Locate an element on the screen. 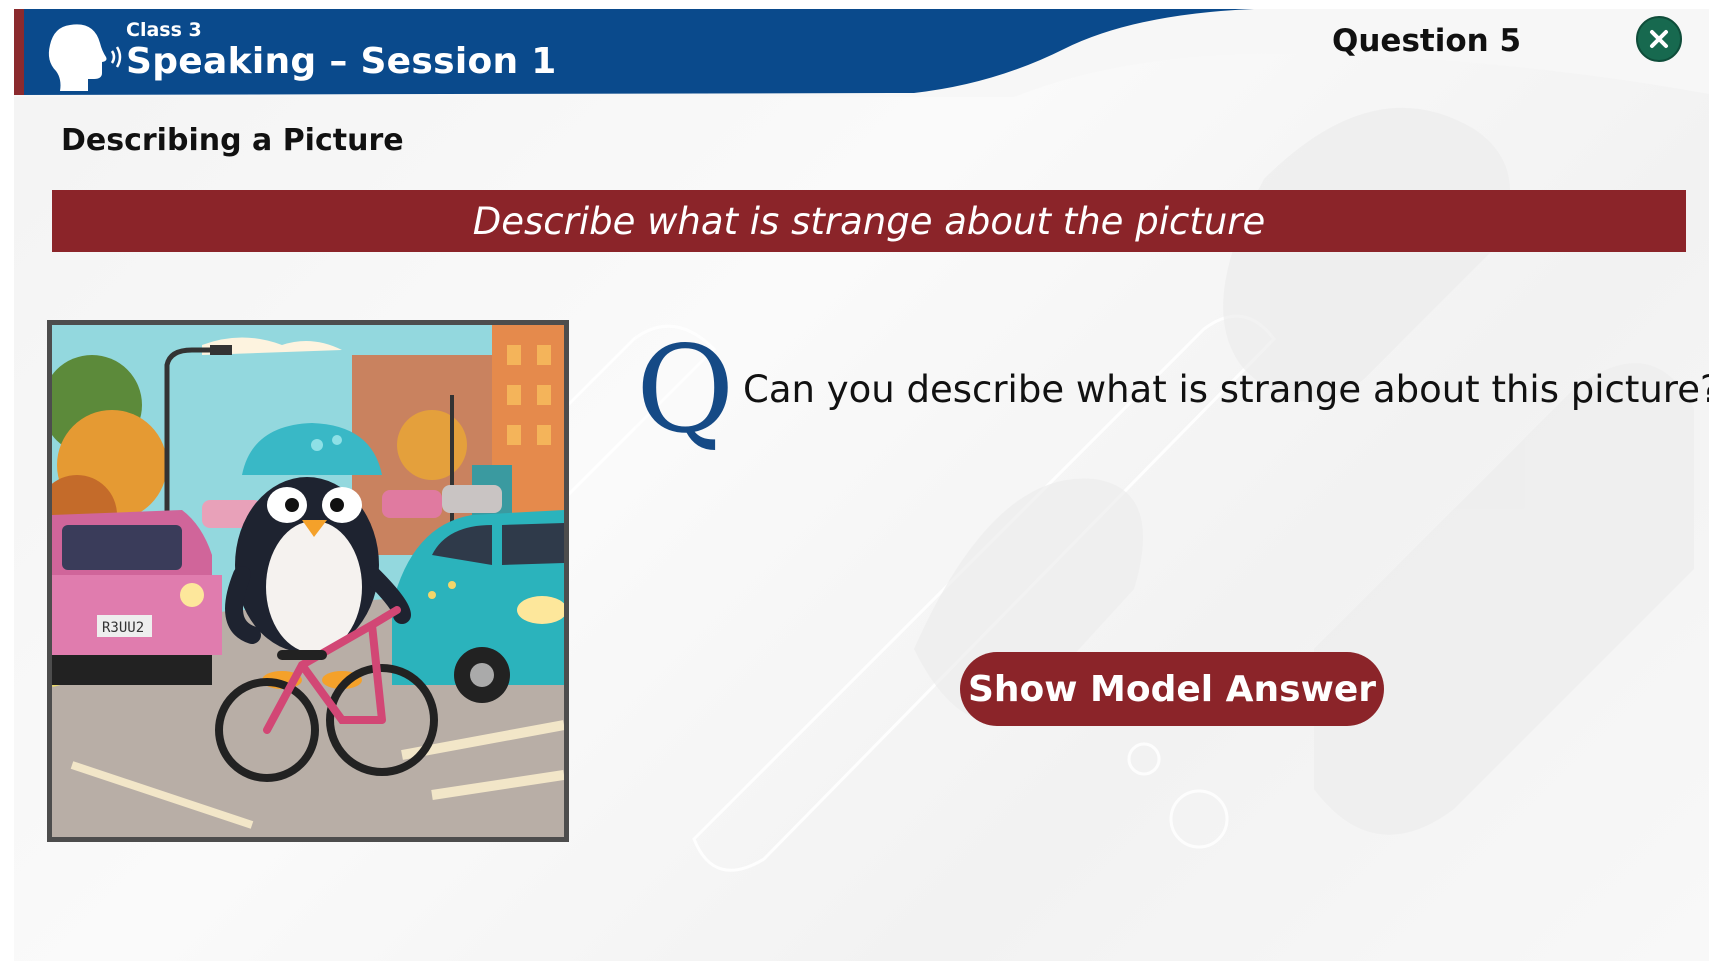  session-title: Speaking – Session 1 is located at coordinates (341, 61).